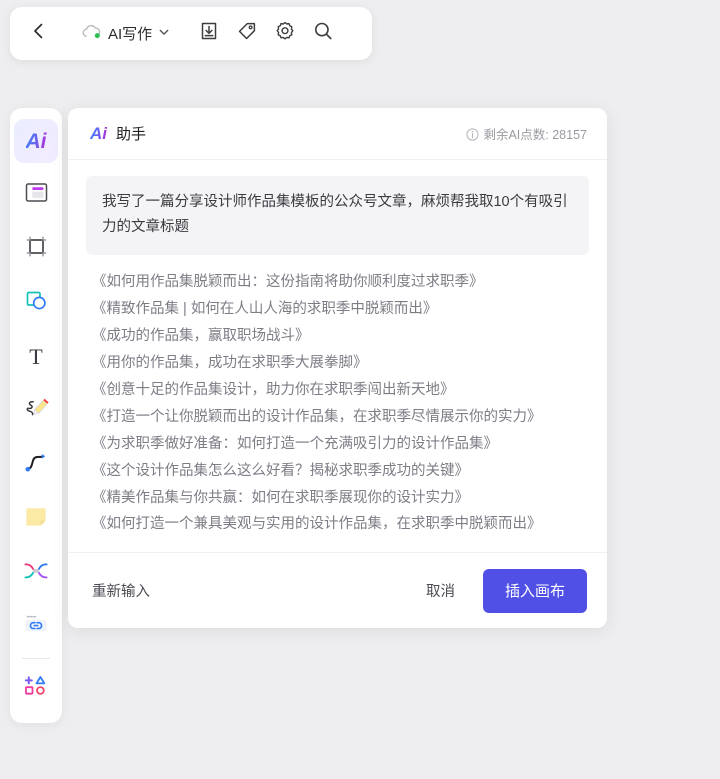 The height and width of the screenshot is (779, 720). I want to click on download-icon, so click(209, 33).